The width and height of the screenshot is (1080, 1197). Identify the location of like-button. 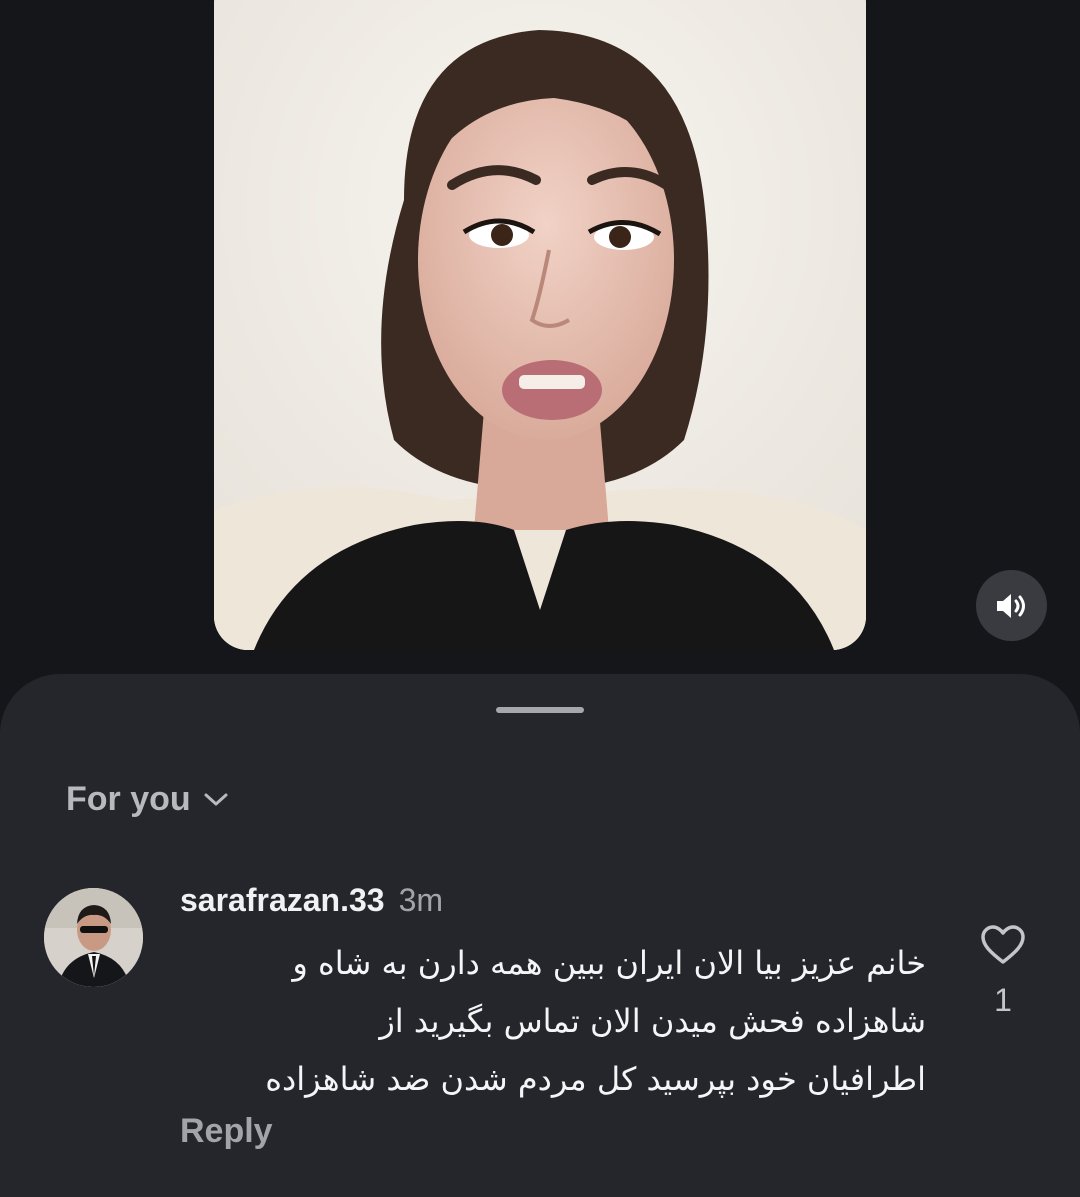
(1003, 945).